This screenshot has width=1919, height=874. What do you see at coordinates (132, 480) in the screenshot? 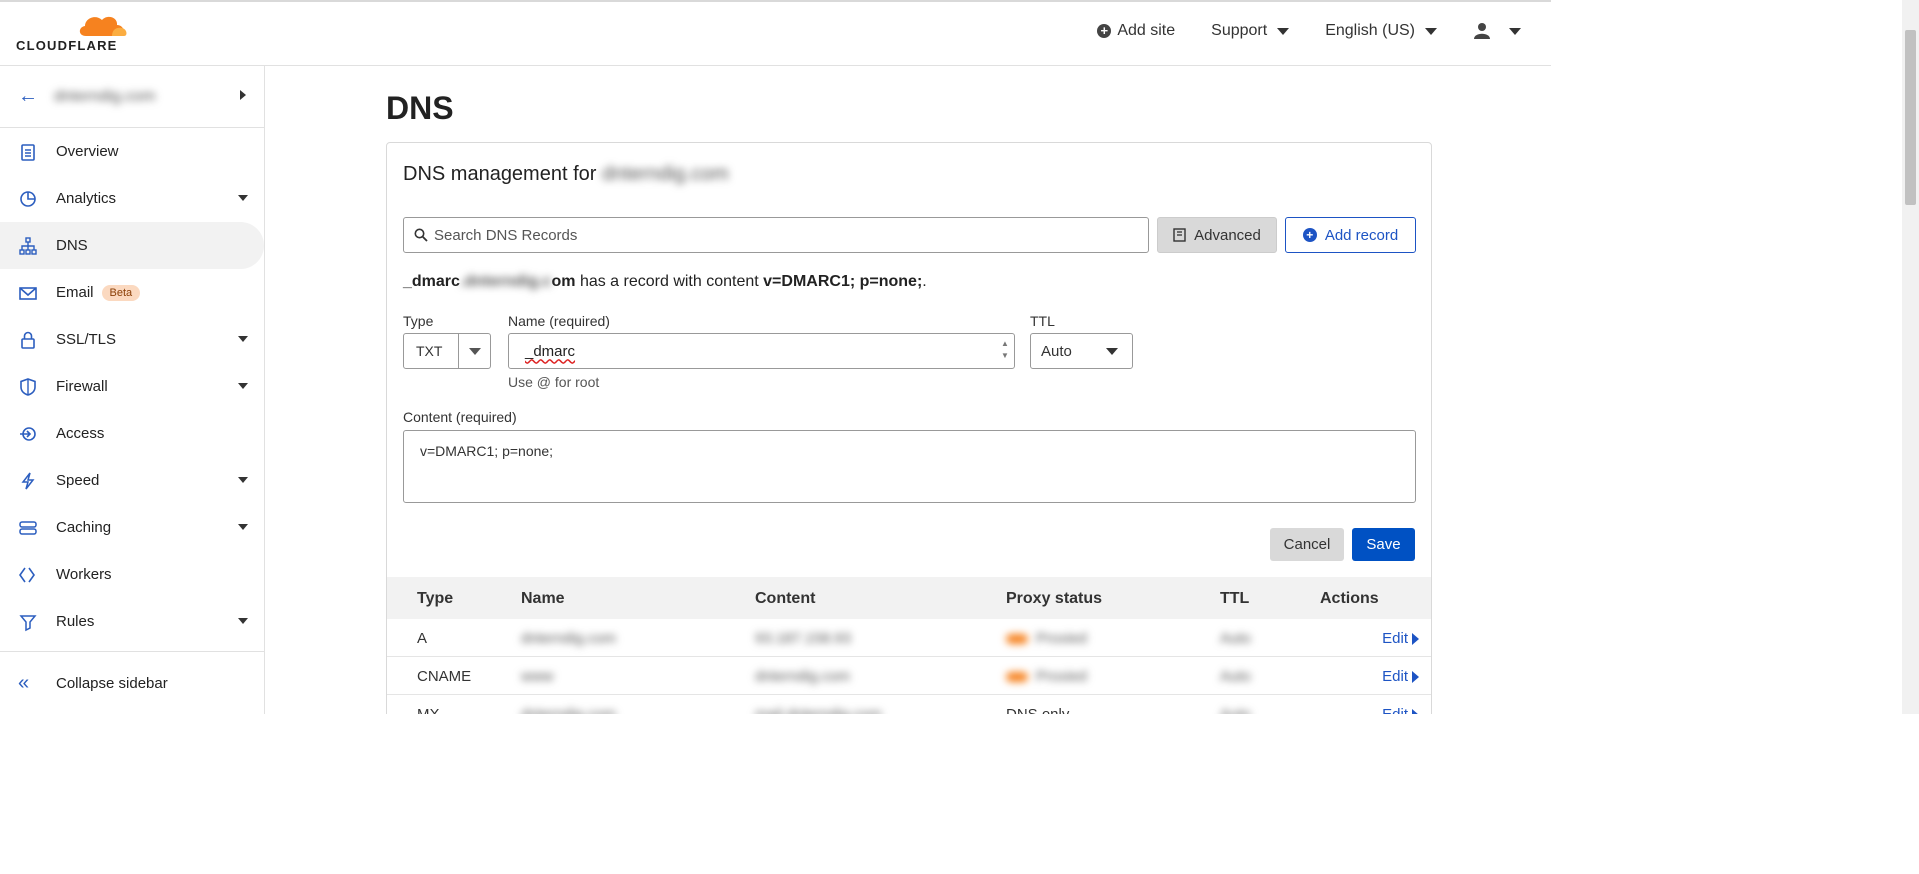
I see `sidebar-item-speed: Speed` at bounding box center [132, 480].